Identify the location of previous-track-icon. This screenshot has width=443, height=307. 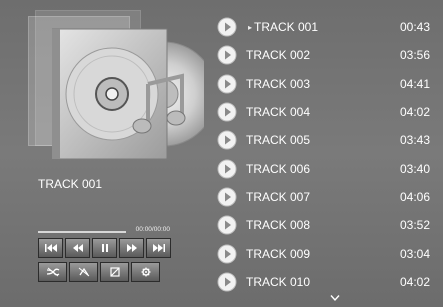
(50, 248).